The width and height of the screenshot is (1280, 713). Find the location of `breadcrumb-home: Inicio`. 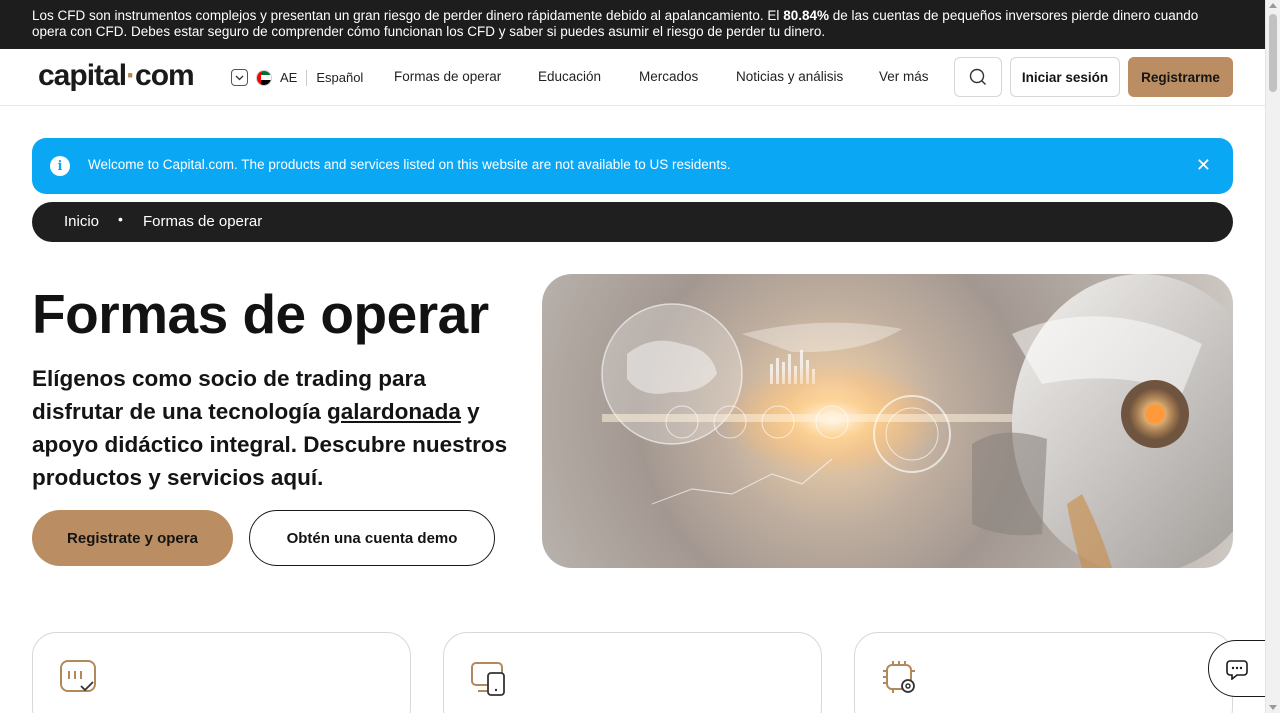

breadcrumb-home: Inicio is located at coordinates (81, 221).